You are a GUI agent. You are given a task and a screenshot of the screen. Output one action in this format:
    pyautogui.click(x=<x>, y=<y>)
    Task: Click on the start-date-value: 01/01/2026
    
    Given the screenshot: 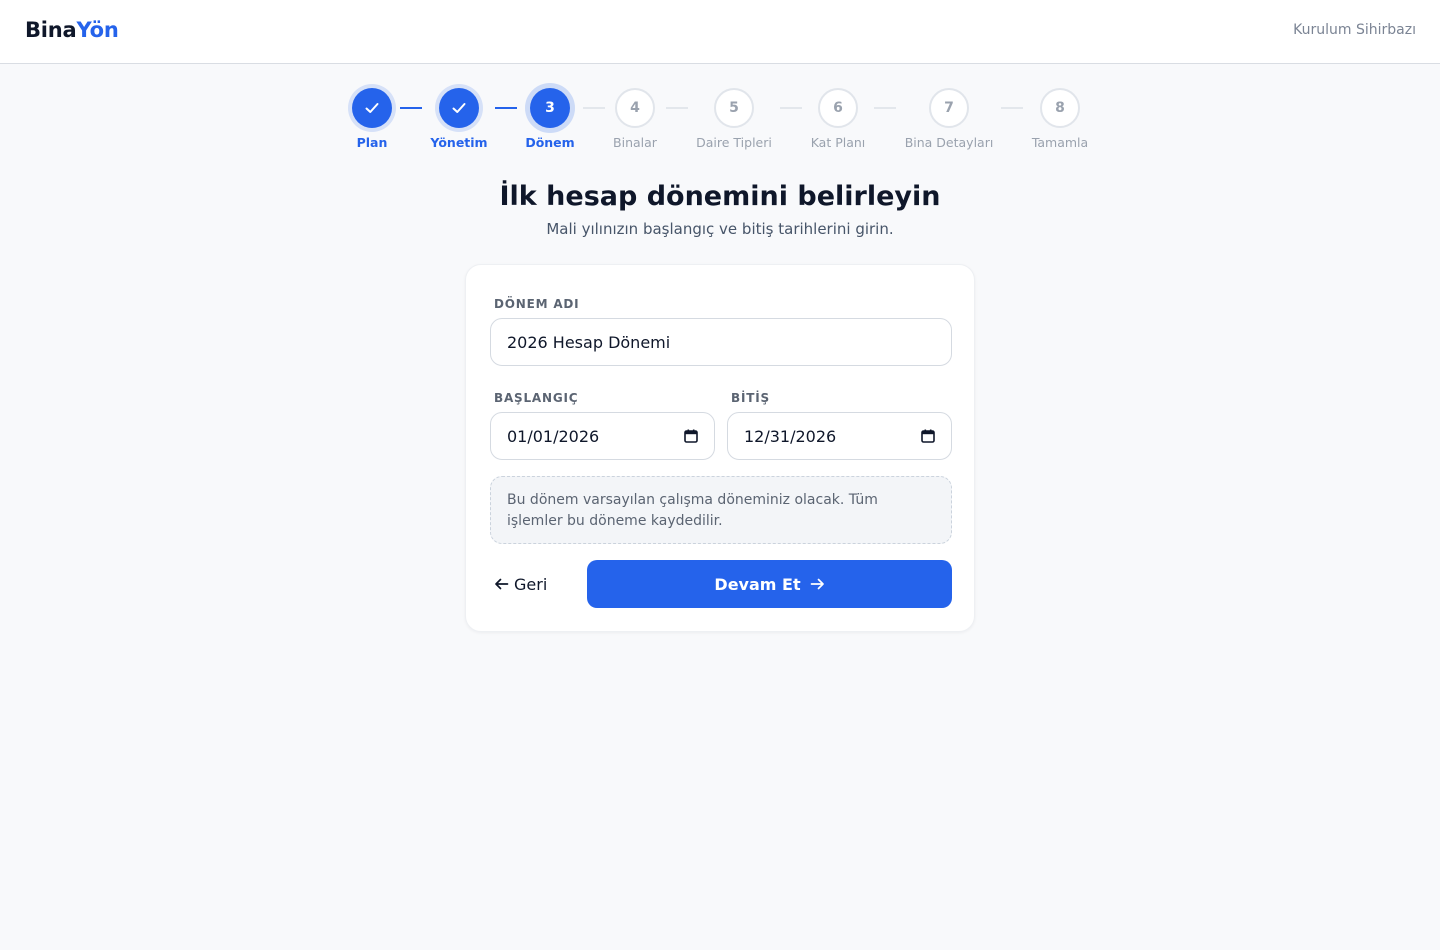 What is the action you would take?
    pyautogui.click(x=553, y=436)
    